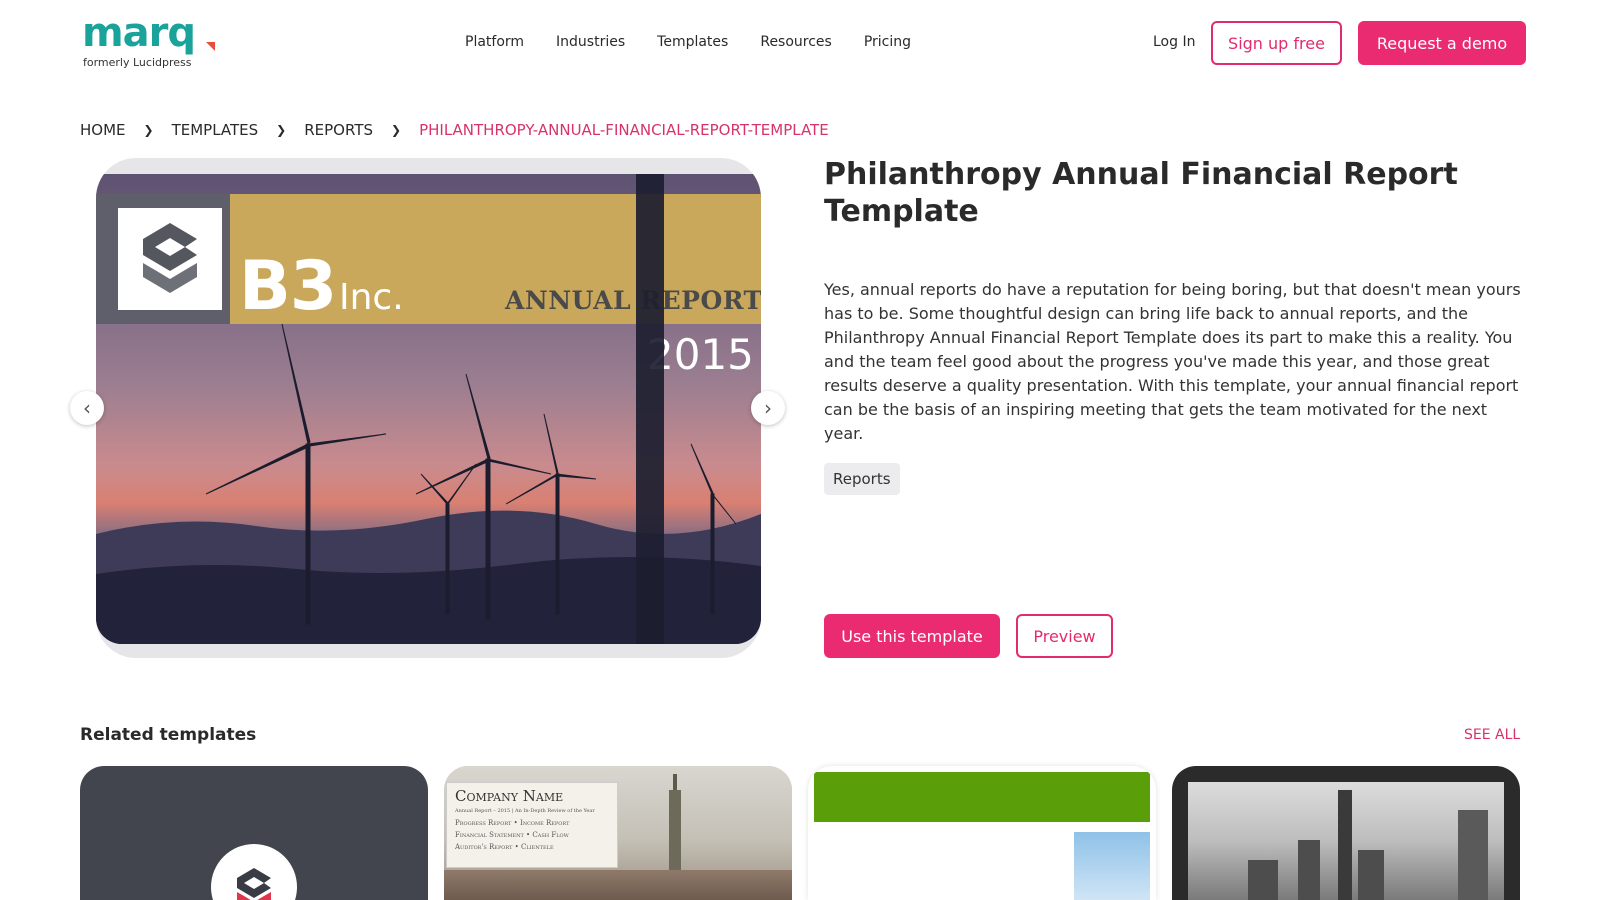  Describe the element at coordinates (912, 636) in the screenshot. I see `use-template-button: Use this template` at that location.